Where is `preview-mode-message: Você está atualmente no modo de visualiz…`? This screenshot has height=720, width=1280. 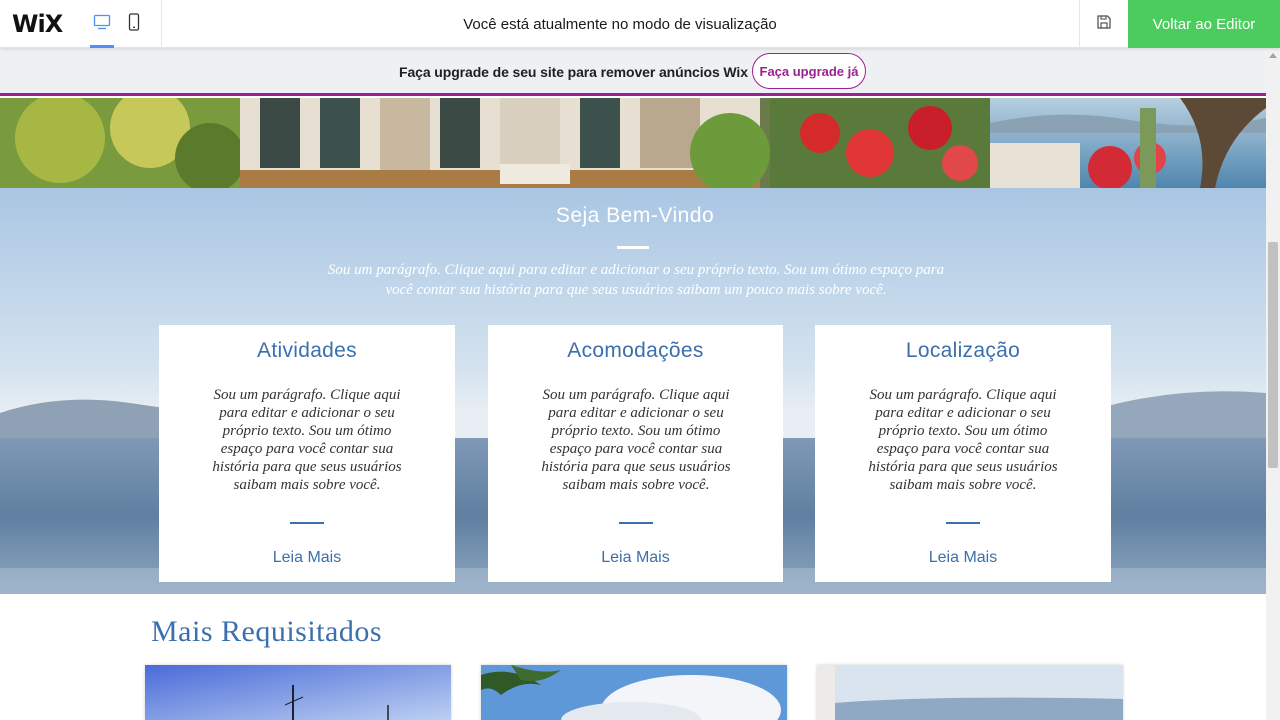 preview-mode-message: Você está atualmente no modo de visualiz… is located at coordinates (620, 24).